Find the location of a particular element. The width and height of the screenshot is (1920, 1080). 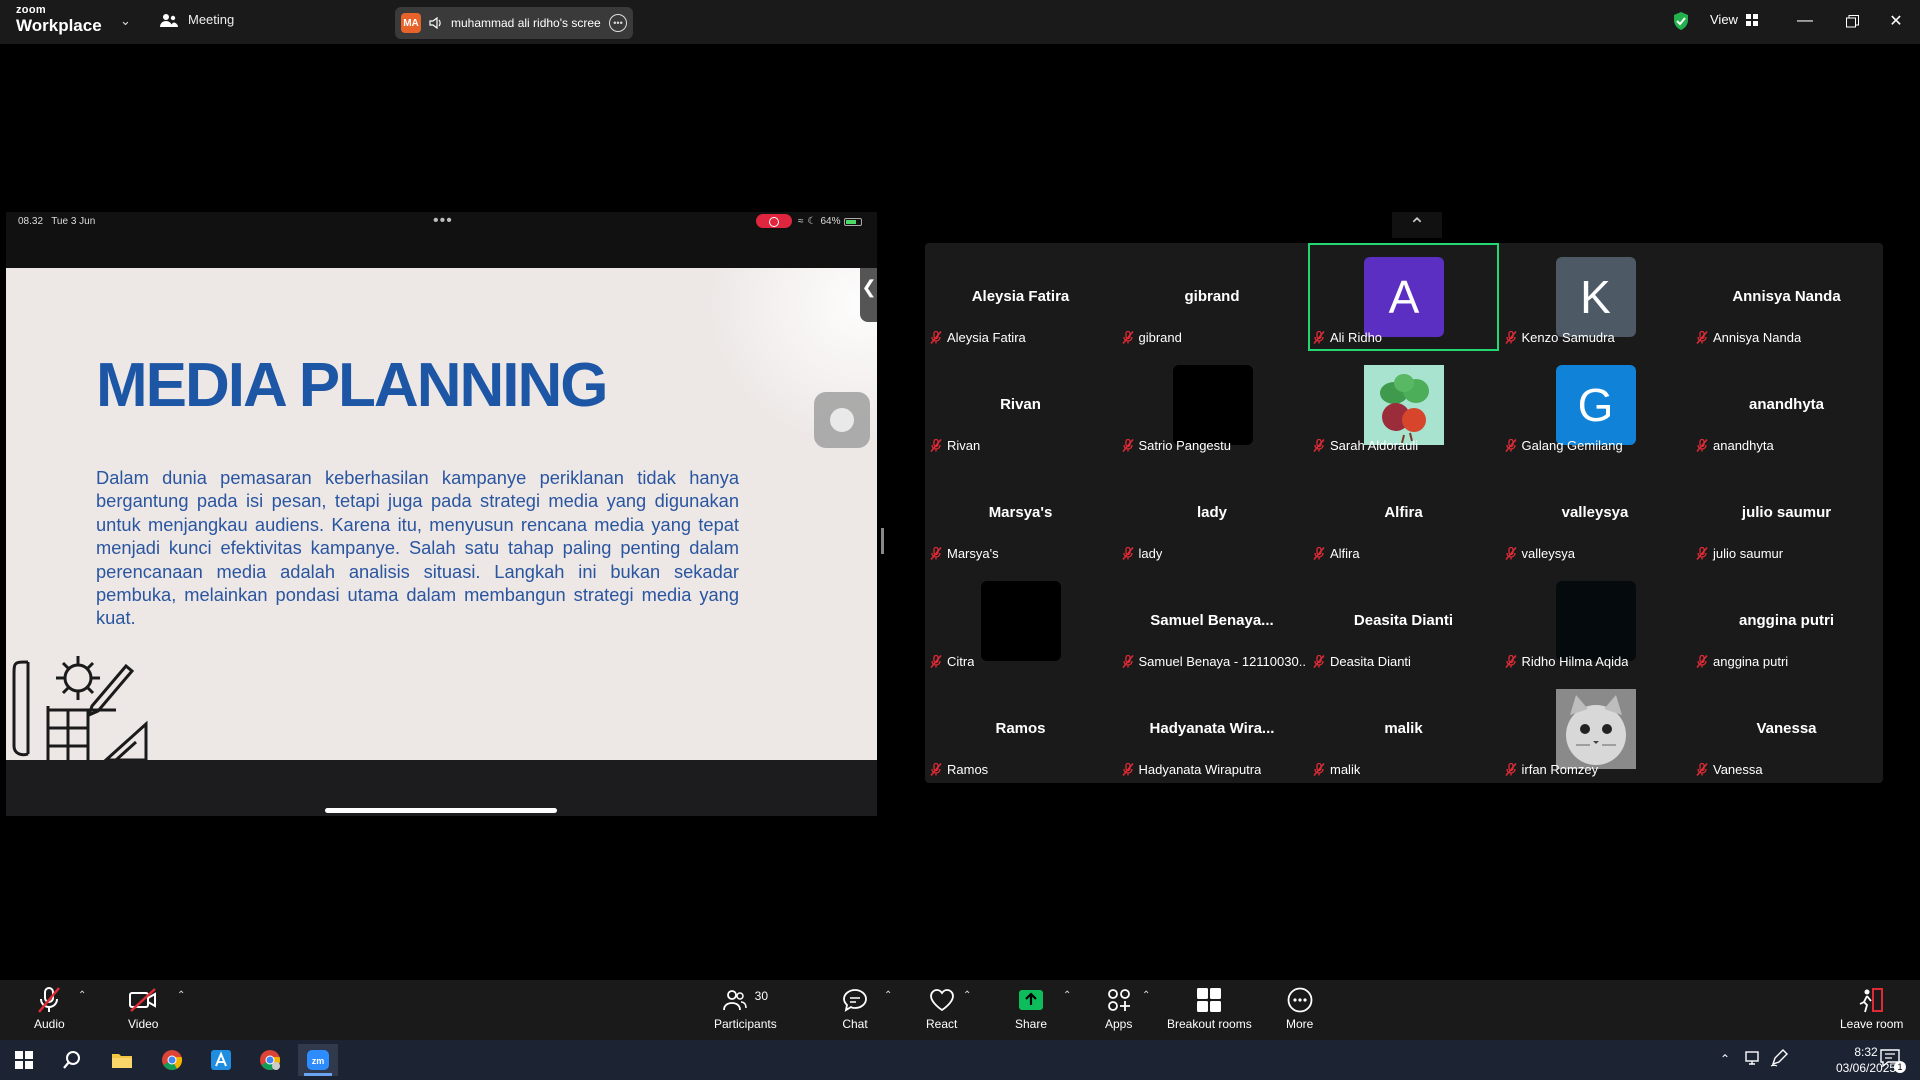

sidebar-handle-icon: ❮ is located at coordinates (868, 295).